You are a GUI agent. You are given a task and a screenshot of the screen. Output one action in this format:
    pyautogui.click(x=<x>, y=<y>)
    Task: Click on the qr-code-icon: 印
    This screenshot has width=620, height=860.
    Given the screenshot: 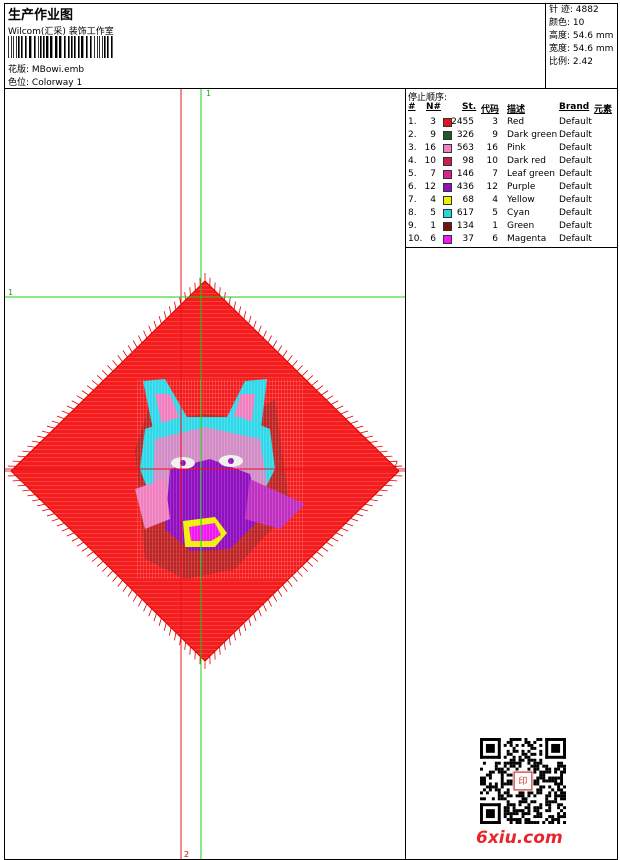 What is the action you would take?
    pyautogui.click(x=523, y=781)
    